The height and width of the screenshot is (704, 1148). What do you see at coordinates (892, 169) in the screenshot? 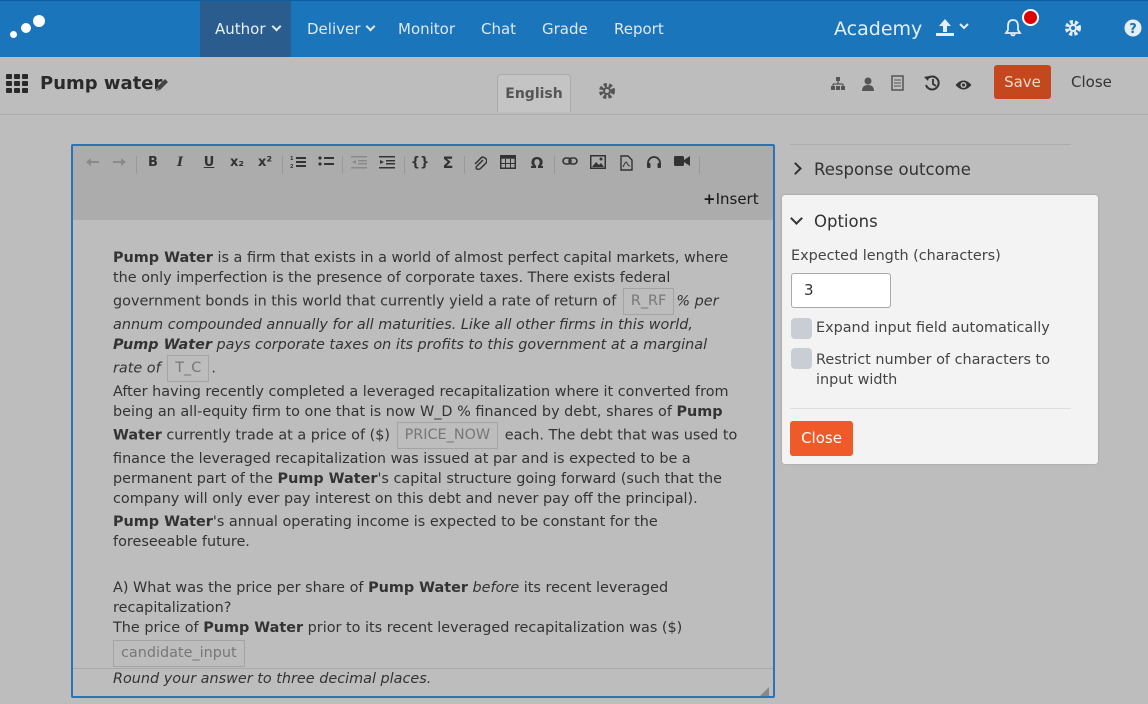
I see `response-outcome-label: Response outcome` at bounding box center [892, 169].